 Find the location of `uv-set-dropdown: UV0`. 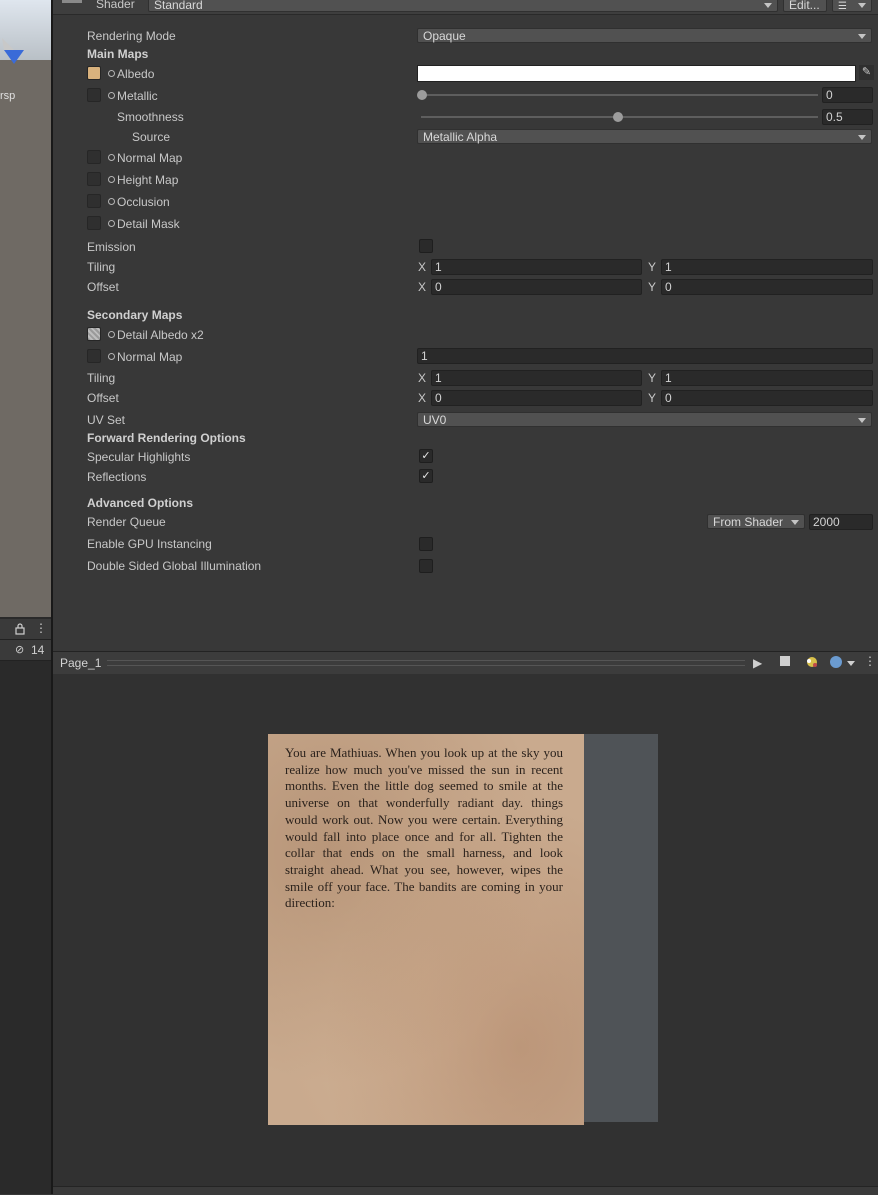

uv-set-dropdown: UV0 is located at coordinates (644, 419).